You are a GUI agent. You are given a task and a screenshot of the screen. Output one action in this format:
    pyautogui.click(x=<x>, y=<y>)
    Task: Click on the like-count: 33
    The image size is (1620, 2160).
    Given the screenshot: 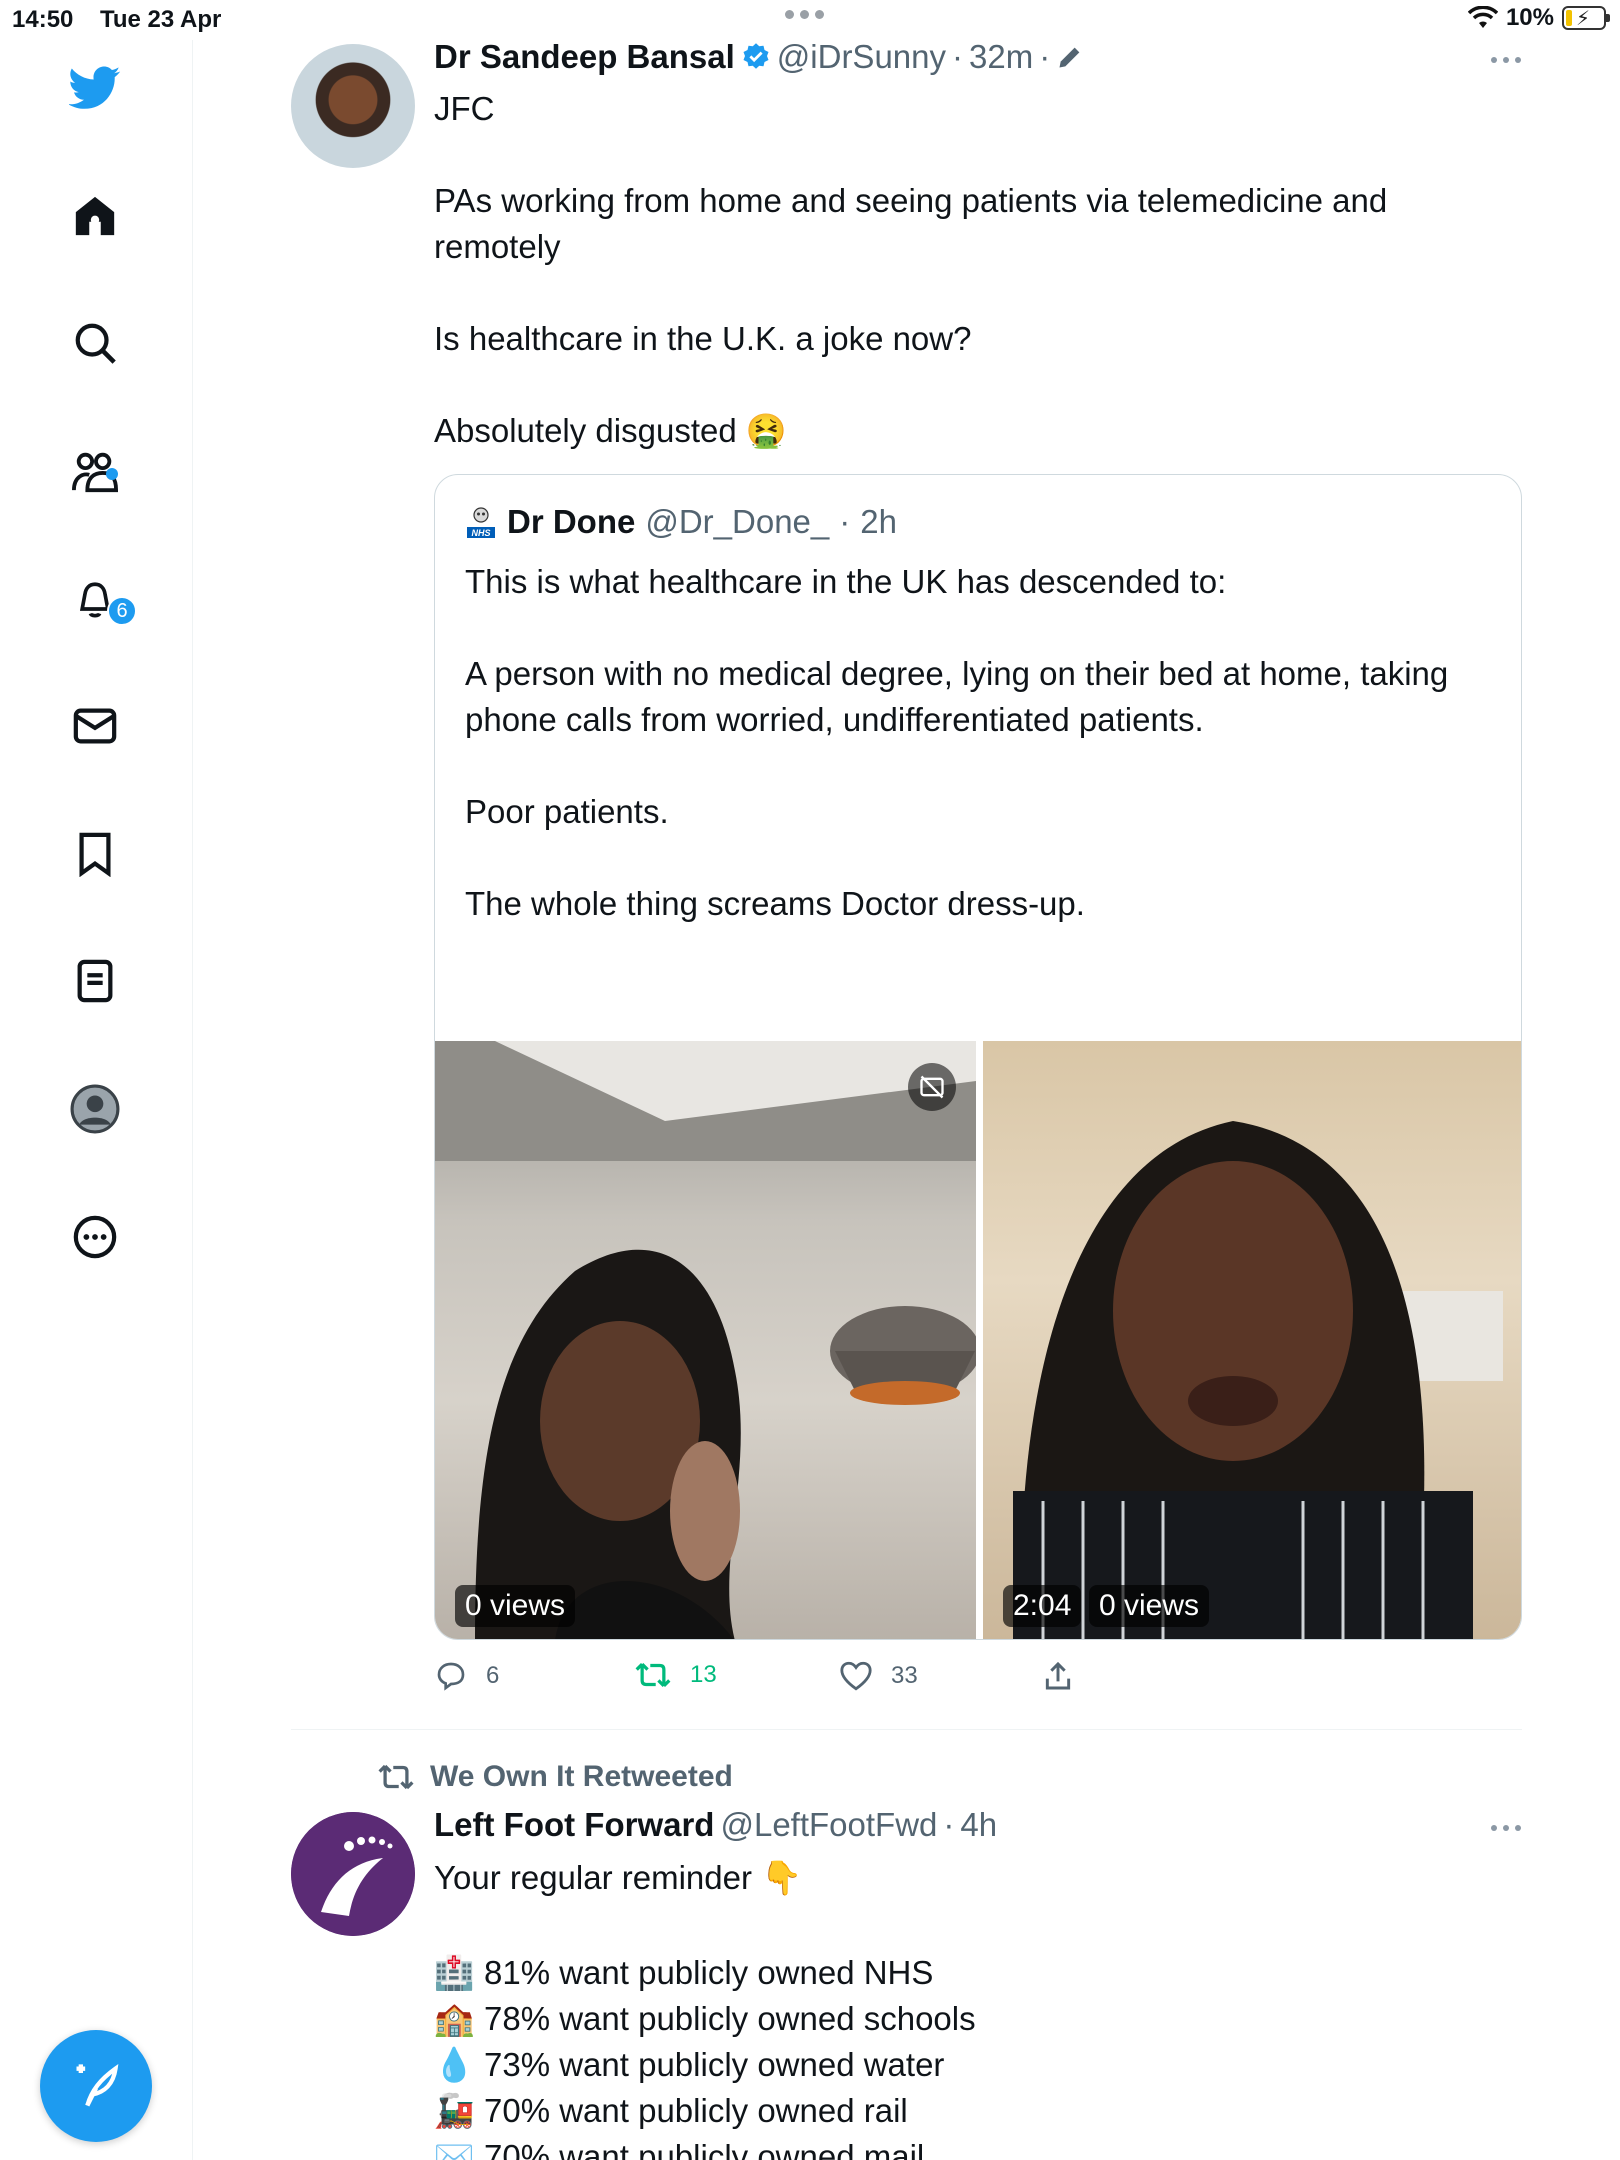 What is the action you would take?
    pyautogui.click(x=904, y=1675)
    